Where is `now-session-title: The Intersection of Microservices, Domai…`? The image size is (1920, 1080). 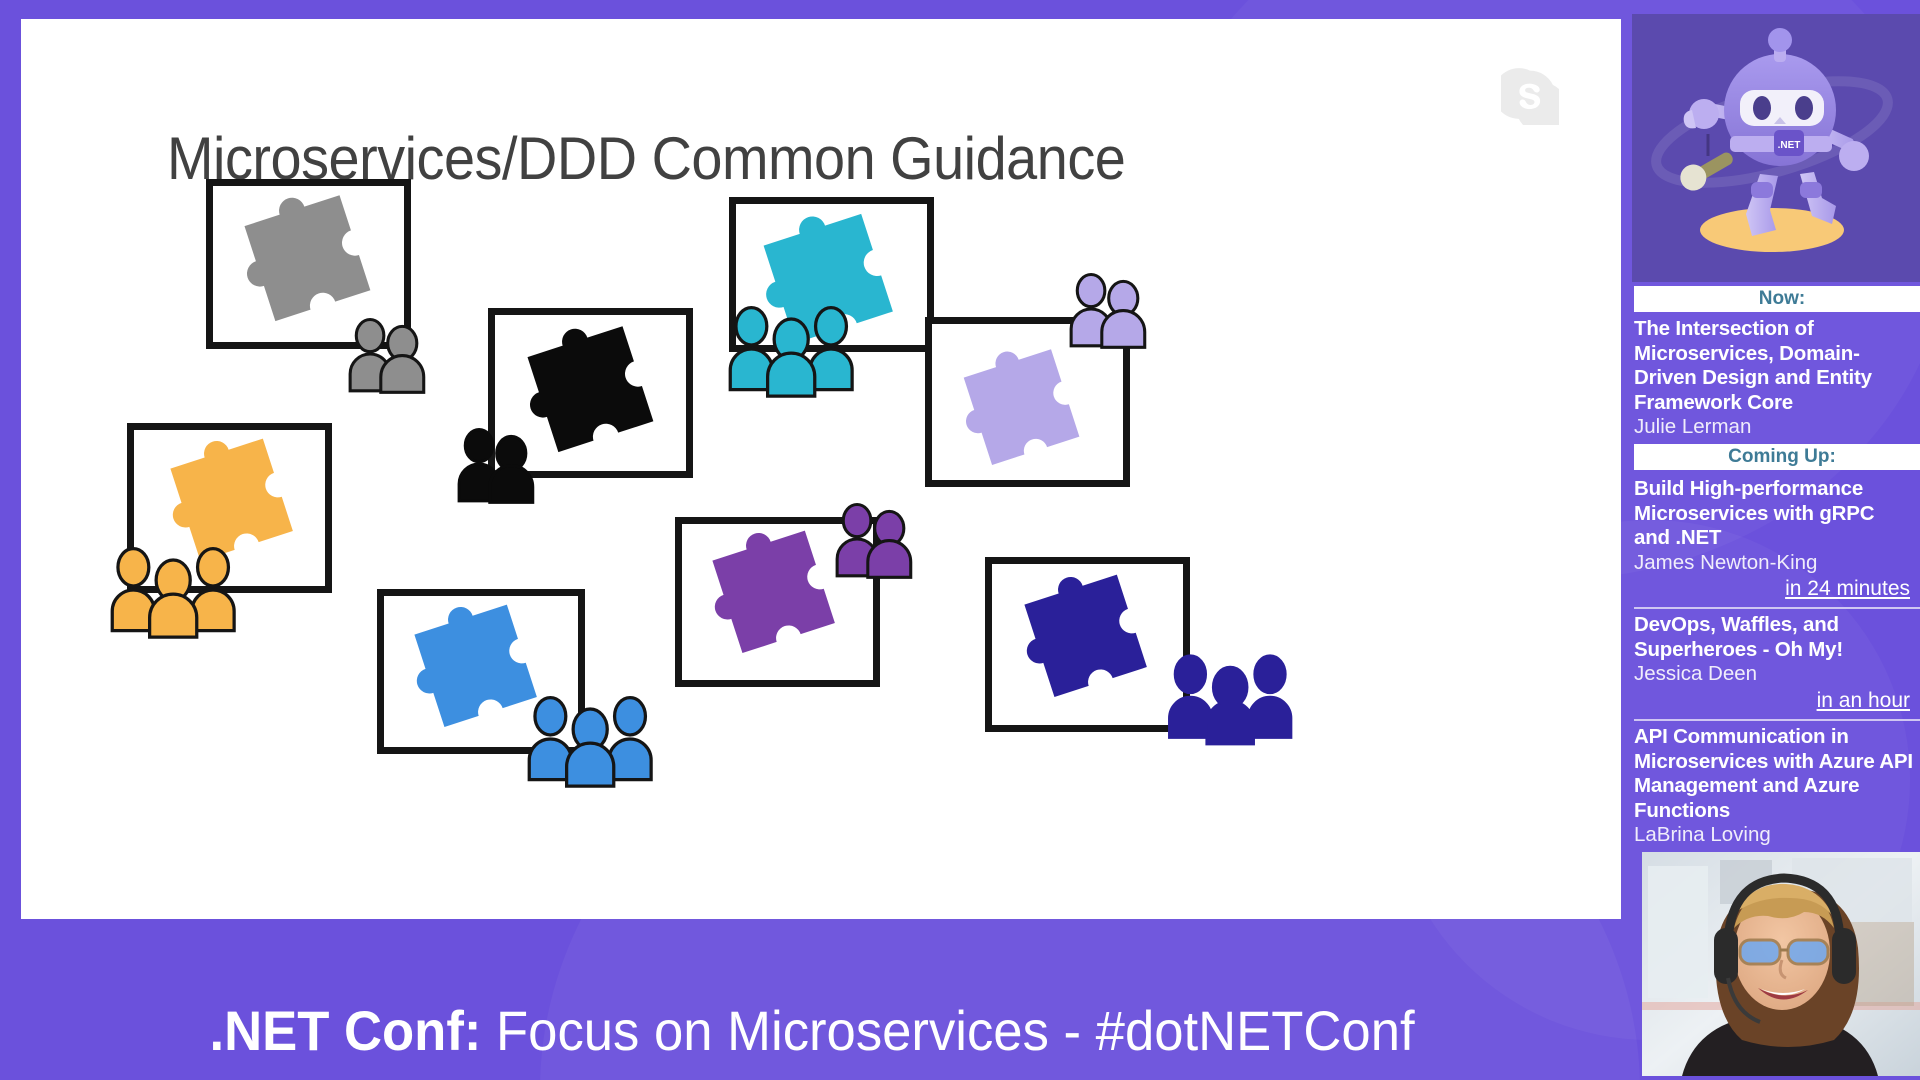
now-session-title: The Intersection of Microservices, Domai… is located at coordinates (1753, 365).